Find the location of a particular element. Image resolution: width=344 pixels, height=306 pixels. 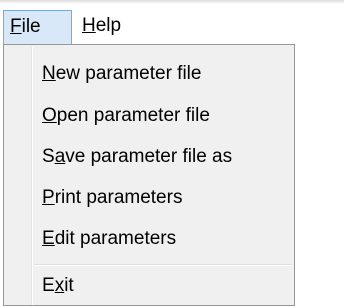

menu-file: File is located at coordinates (37, 27).